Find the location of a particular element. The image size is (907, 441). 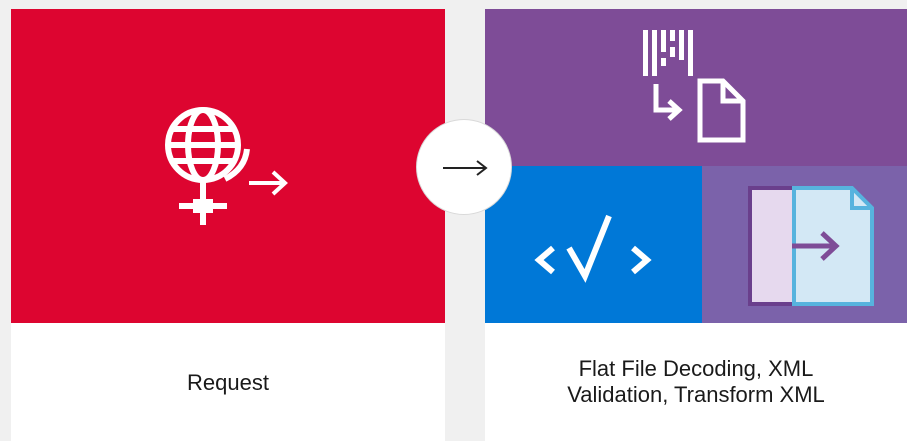

processing-label-line-2: Validation, Transform XML is located at coordinates (696, 394).